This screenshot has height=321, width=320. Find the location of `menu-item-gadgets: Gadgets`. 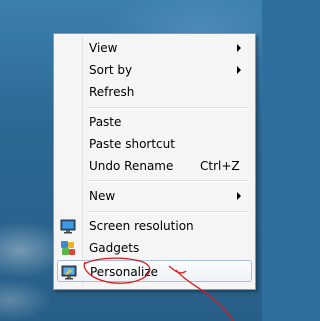

menu-item-gadgets: Gadgets is located at coordinates (154, 248).